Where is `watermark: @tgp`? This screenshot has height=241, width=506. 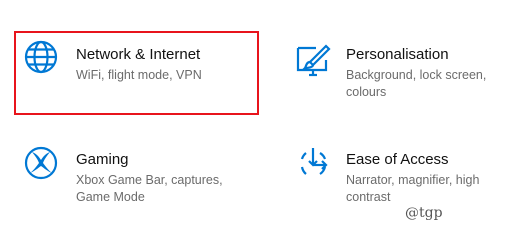
watermark: @tgp is located at coordinates (424, 213).